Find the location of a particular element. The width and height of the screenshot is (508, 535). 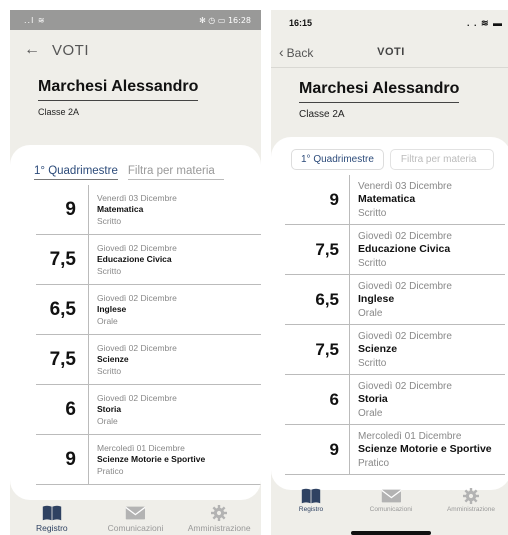

grade-subject: Scienze Motorie e Sportive is located at coordinates (425, 449).